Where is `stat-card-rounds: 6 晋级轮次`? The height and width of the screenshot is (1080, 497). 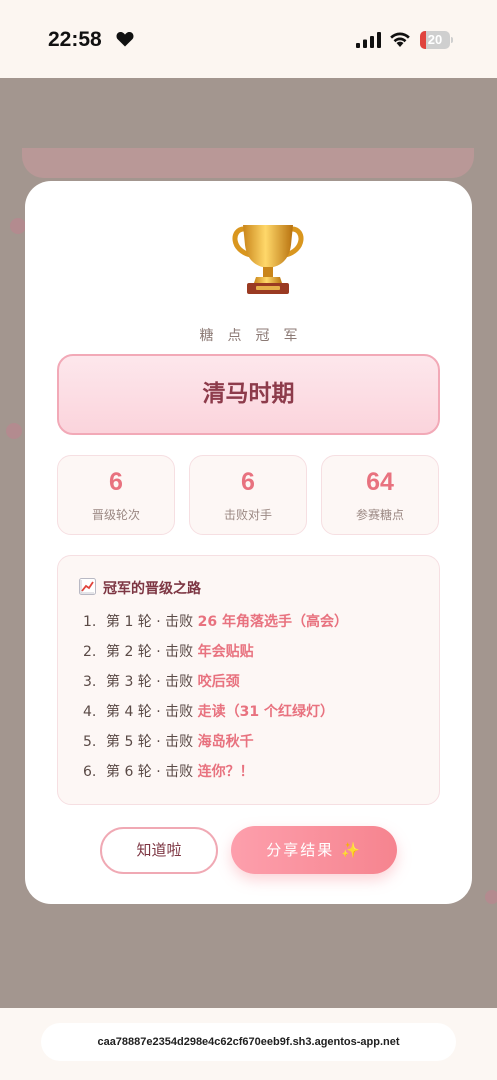 stat-card-rounds: 6 晋级轮次 is located at coordinates (116, 495).